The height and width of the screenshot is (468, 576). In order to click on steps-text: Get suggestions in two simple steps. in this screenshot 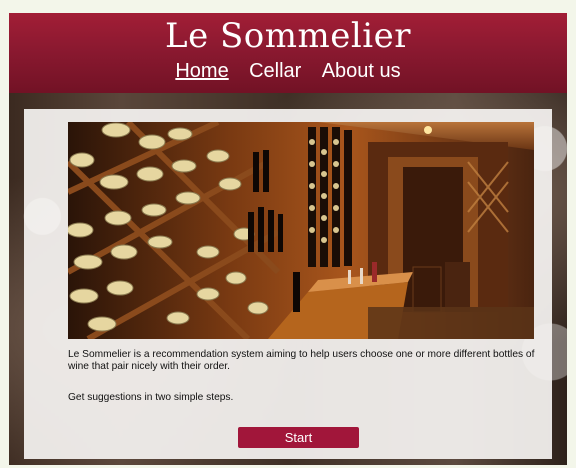, I will do `click(151, 397)`.